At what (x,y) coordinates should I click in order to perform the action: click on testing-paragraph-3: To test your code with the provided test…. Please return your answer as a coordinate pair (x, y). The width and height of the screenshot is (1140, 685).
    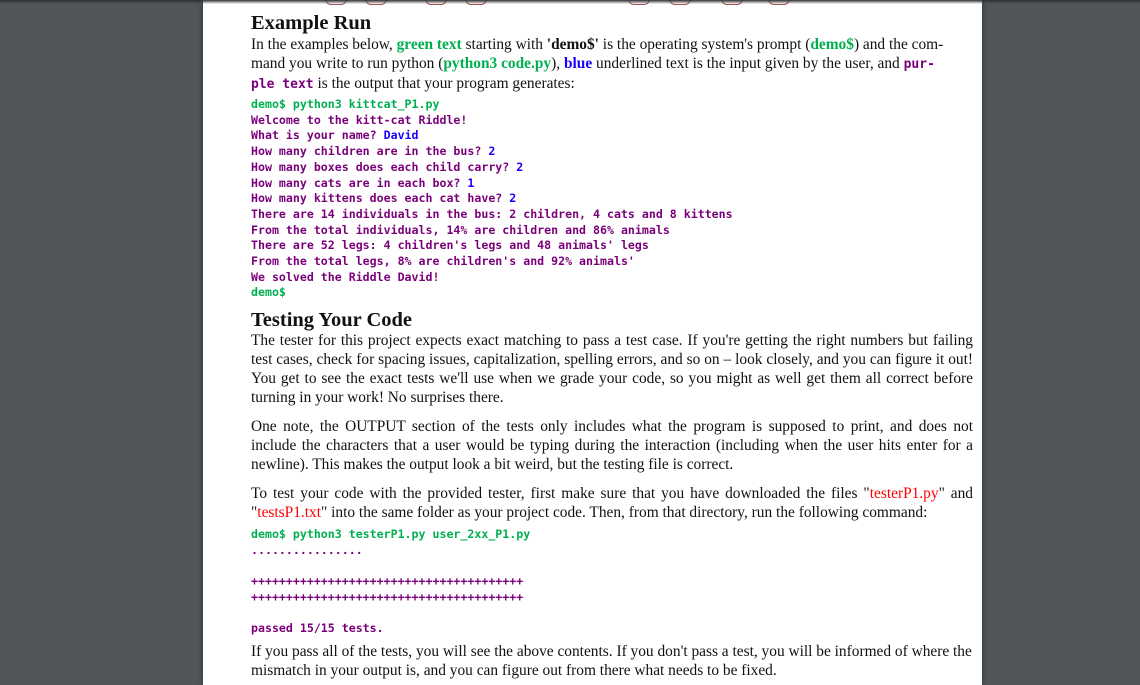
    Looking at the image, I should click on (612, 503).